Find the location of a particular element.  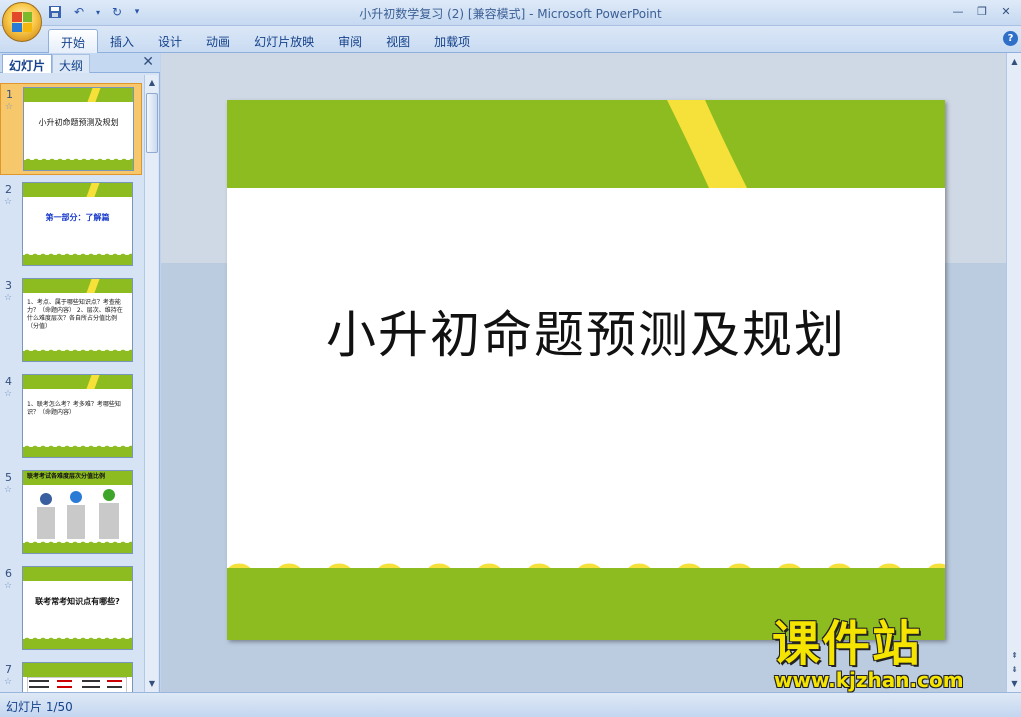

tab-slide-show: 幻灯片放映 is located at coordinates (284, 41).